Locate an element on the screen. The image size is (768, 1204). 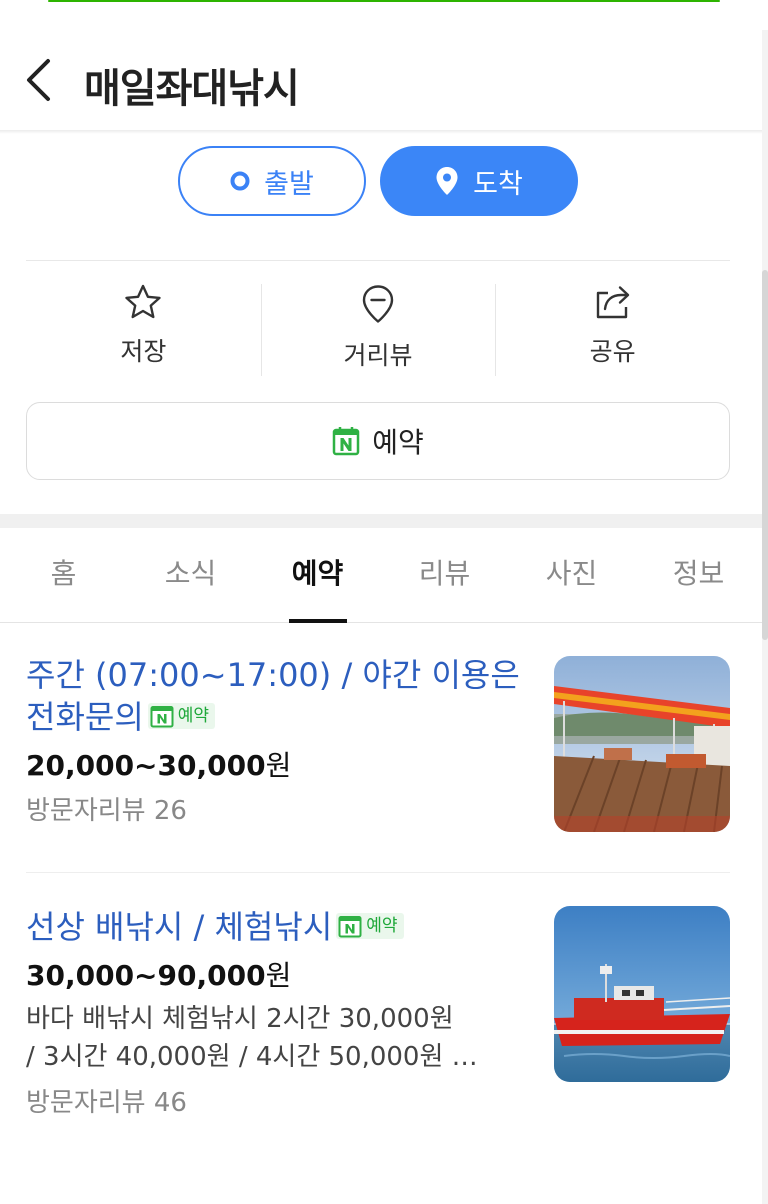
arrive-button: 도착 is located at coordinates (479, 181).